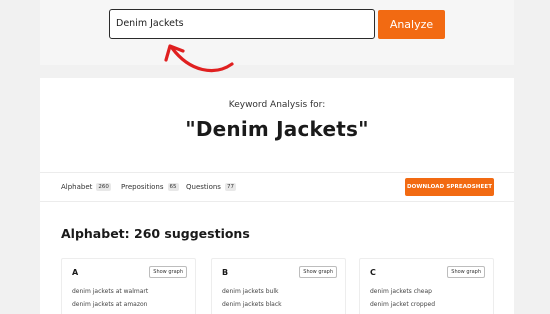 Image resolution: width=550 pixels, height=314 pixels. What do you see at coordinates (199, 58) in the screenshot?
I see `curved-arrow-icon` at bounding box center [199, 58].